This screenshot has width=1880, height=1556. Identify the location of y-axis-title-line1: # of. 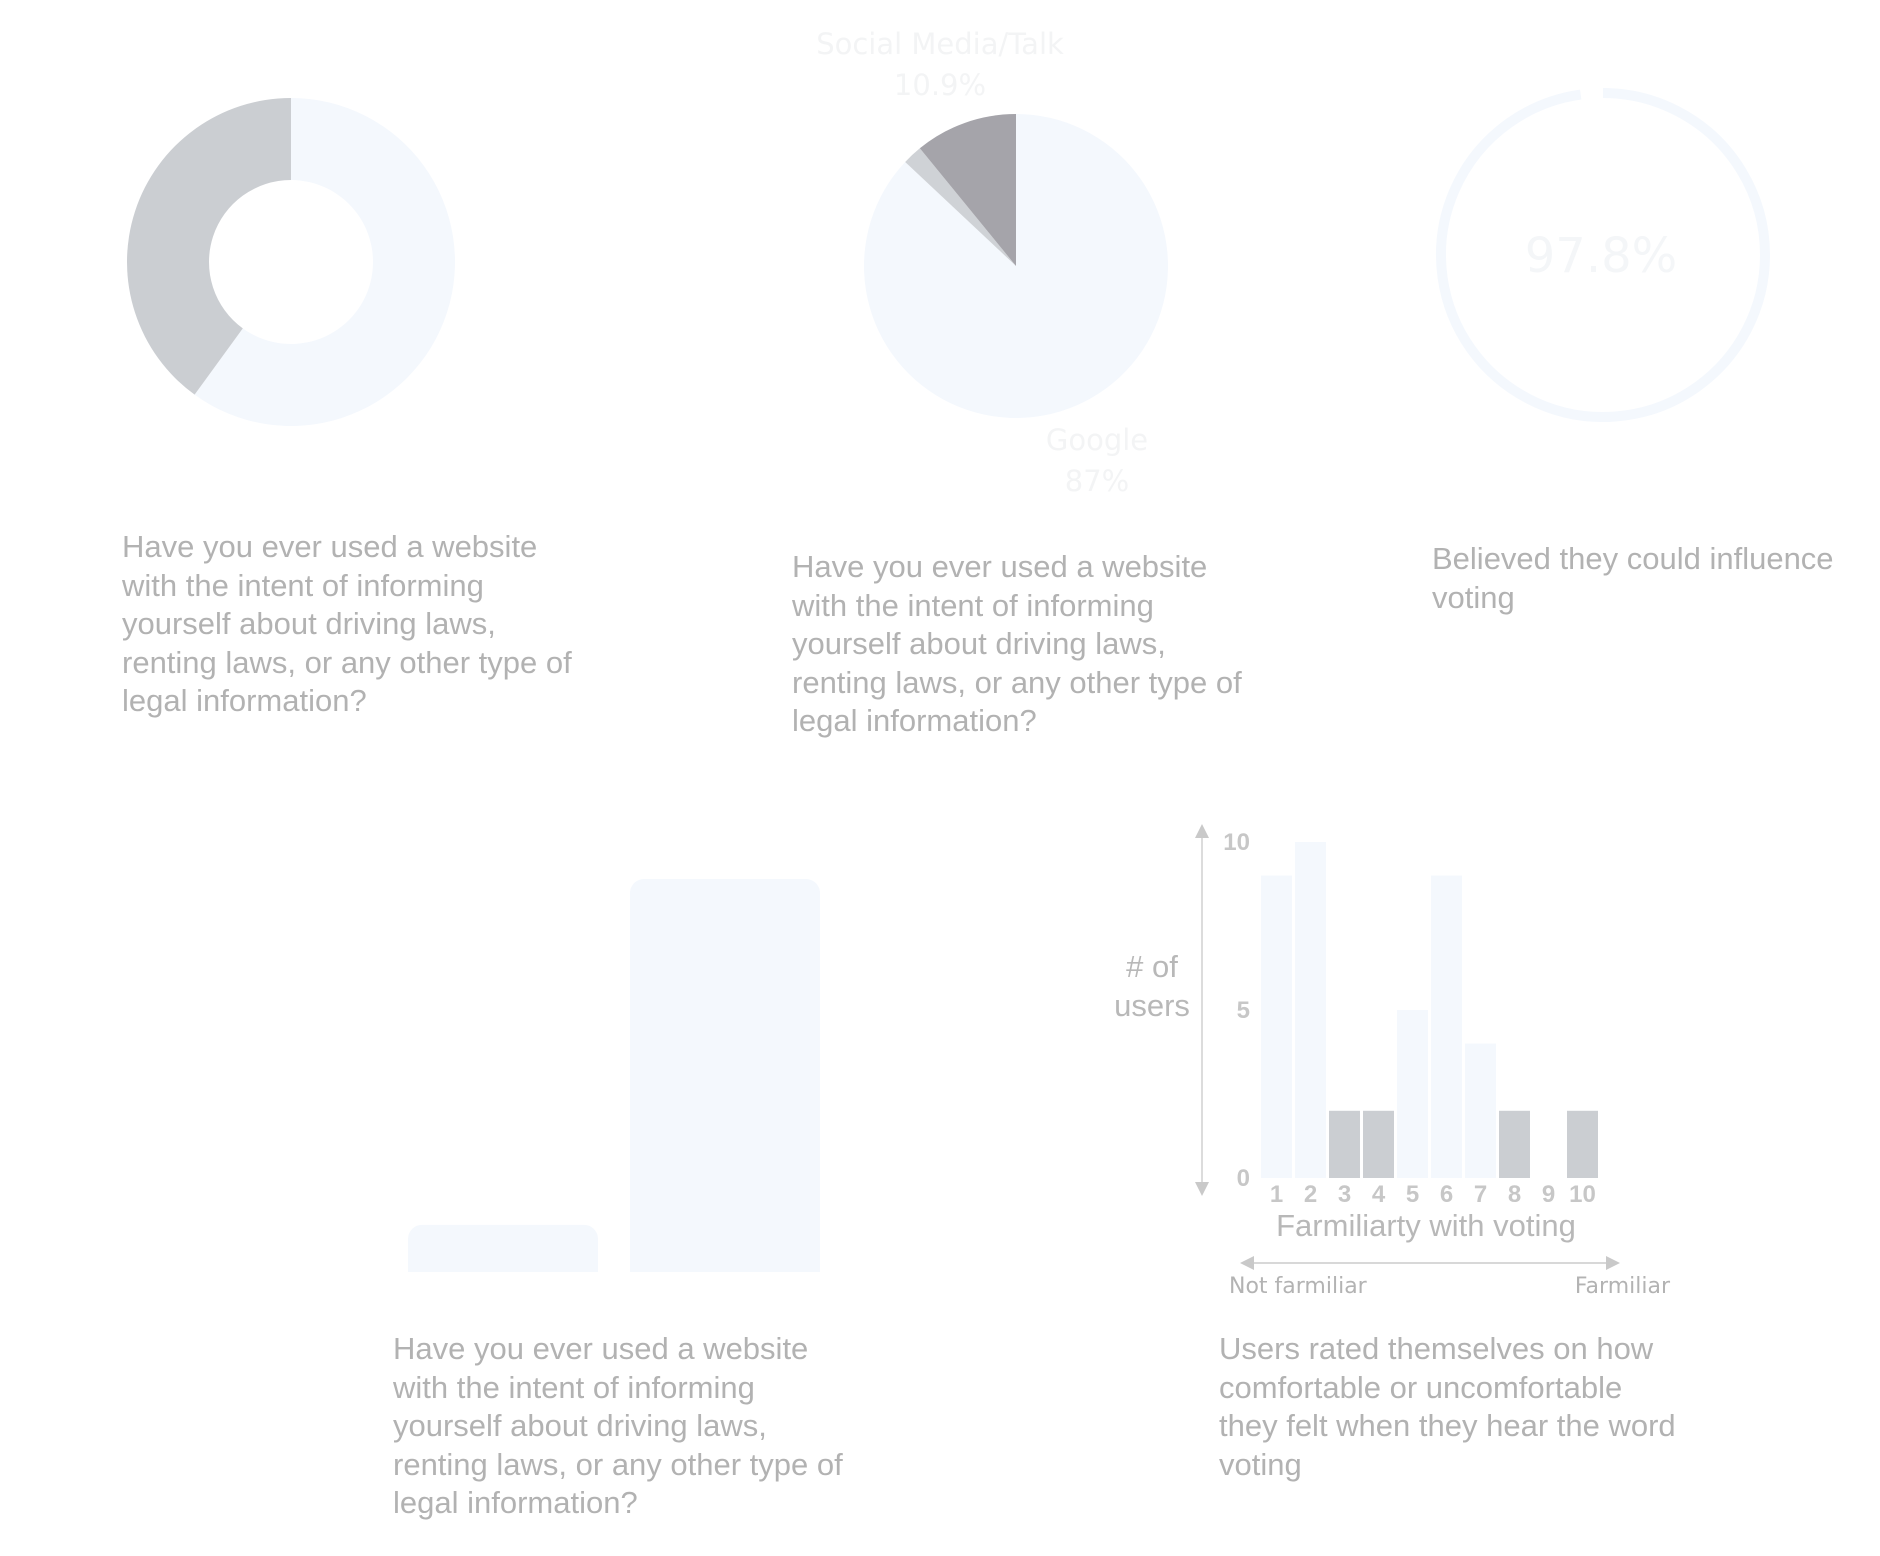
(1152, 966).